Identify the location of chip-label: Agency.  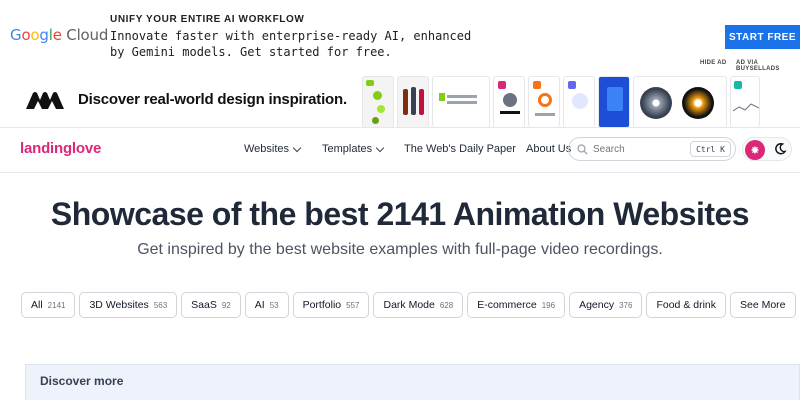
(597, 305).